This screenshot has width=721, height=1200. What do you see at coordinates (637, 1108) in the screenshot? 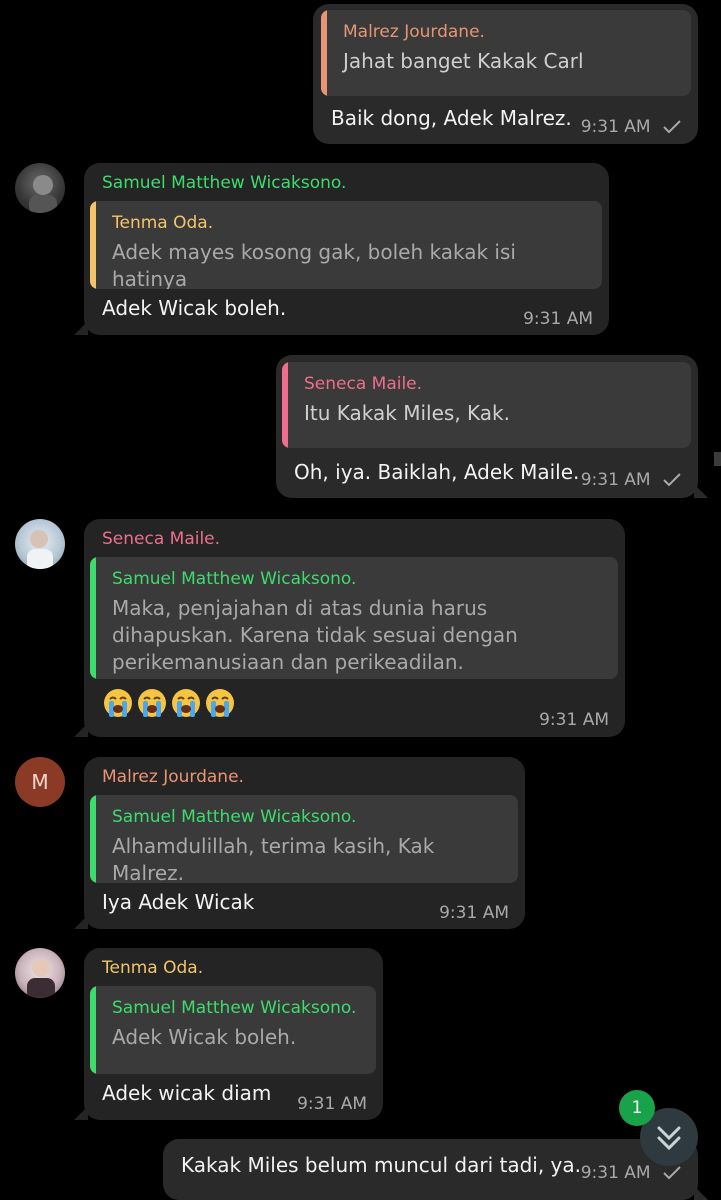
I see `unread-count-badge: 1` at bounding box center [637, 1108].